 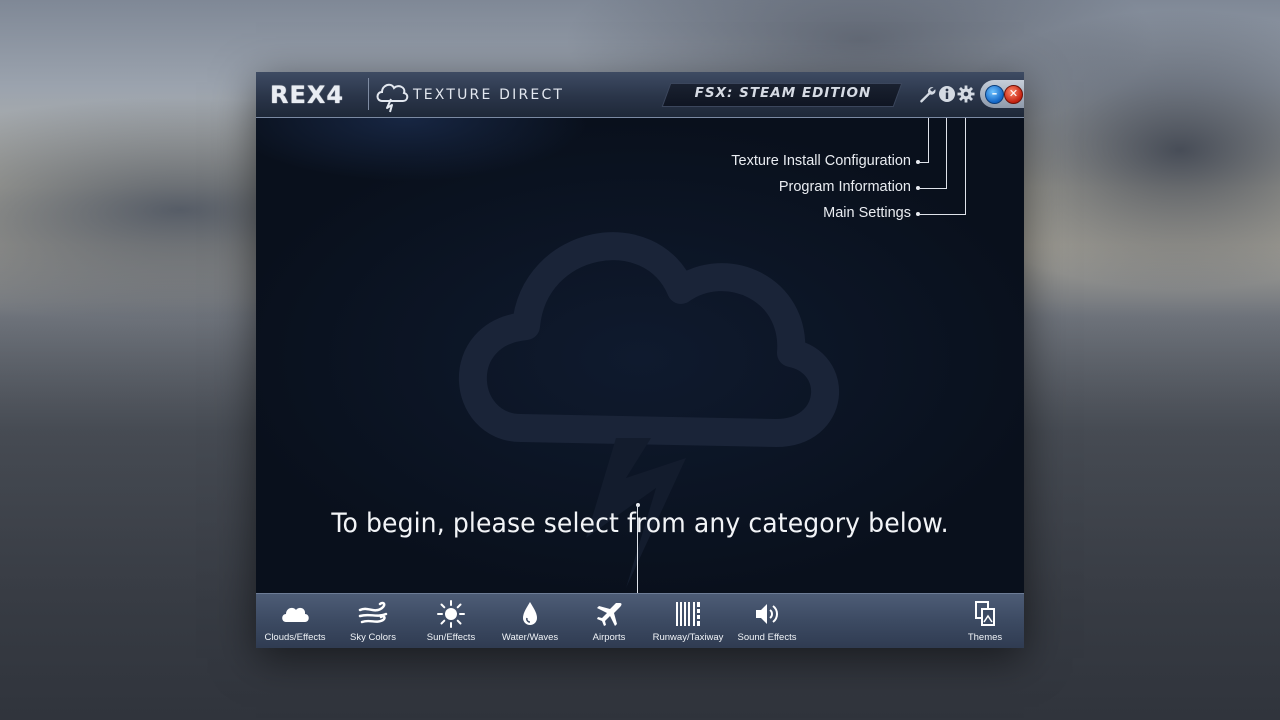 I want to click on category-clouds-effects: Clouds/Effects, so click(x=295, y=621).